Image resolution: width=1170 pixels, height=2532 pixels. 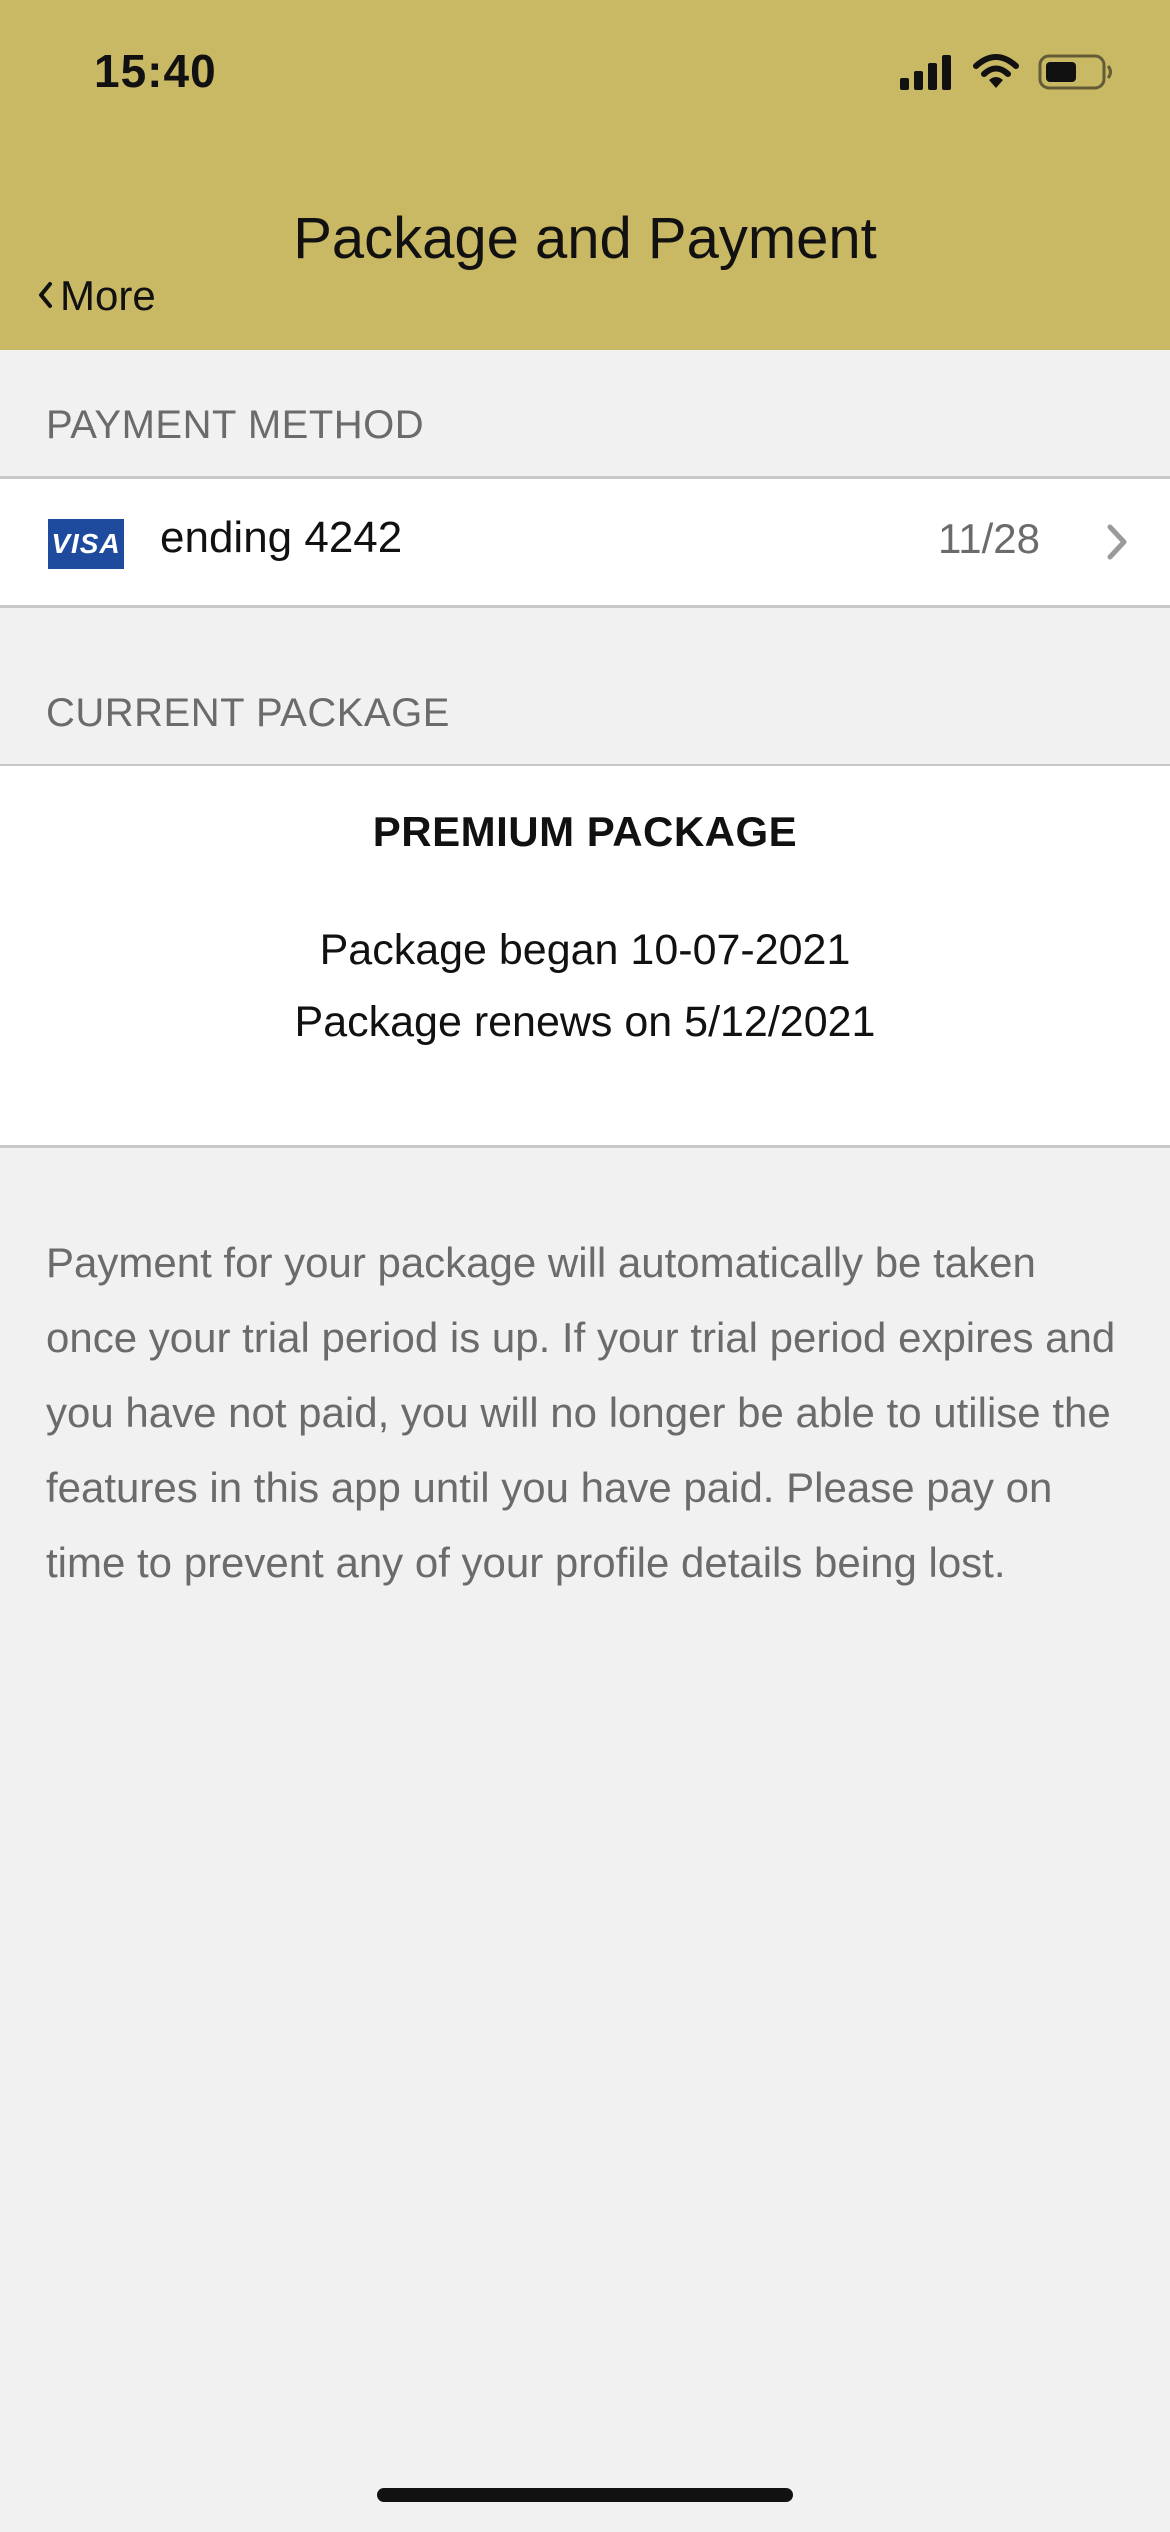 What do you see at coordinates (927, 74) in the screenshot?
I see `cellular-signal-icon` at bounding box center [927, 74].